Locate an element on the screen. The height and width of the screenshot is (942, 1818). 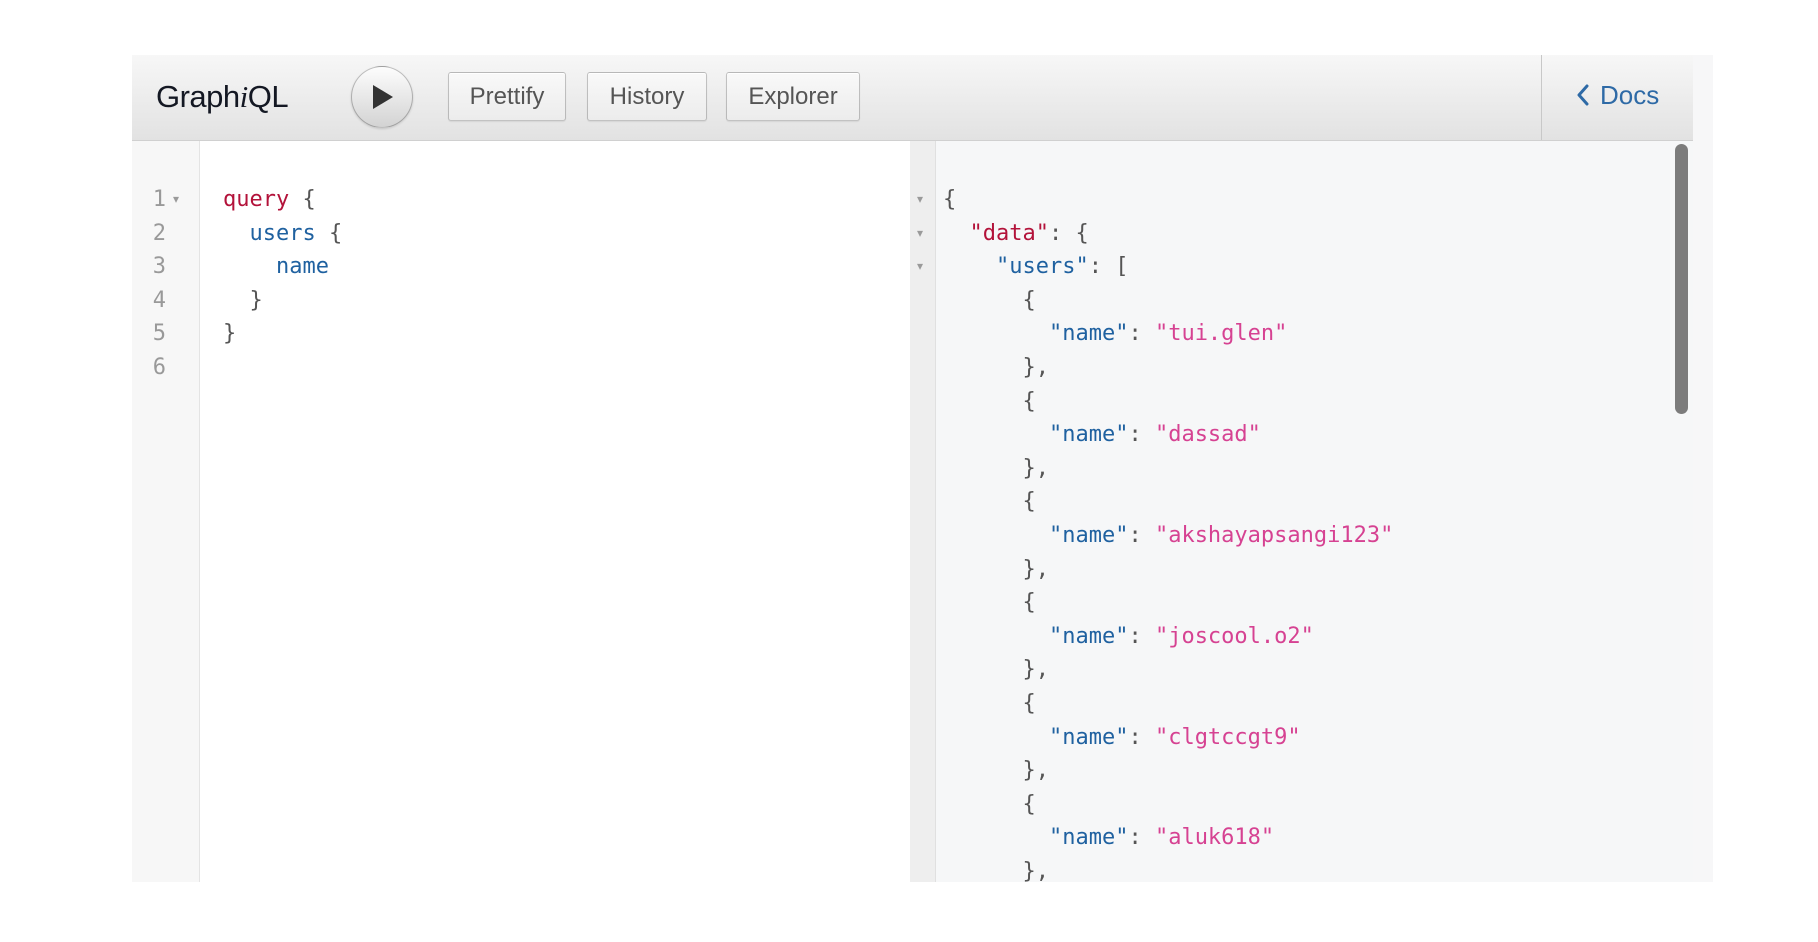
result-line: "name": "akshayapsangi123" is located at coordinates (1168, 536).